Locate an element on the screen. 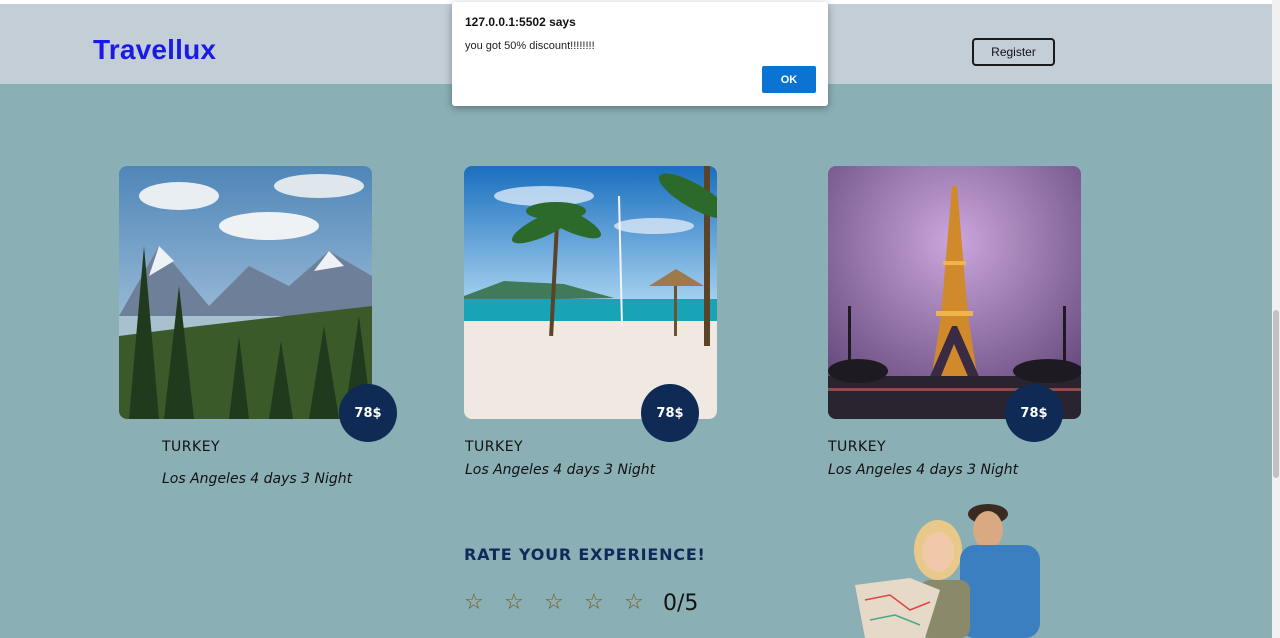  scrollbar-thumb is located at coordinates (1276, 394).